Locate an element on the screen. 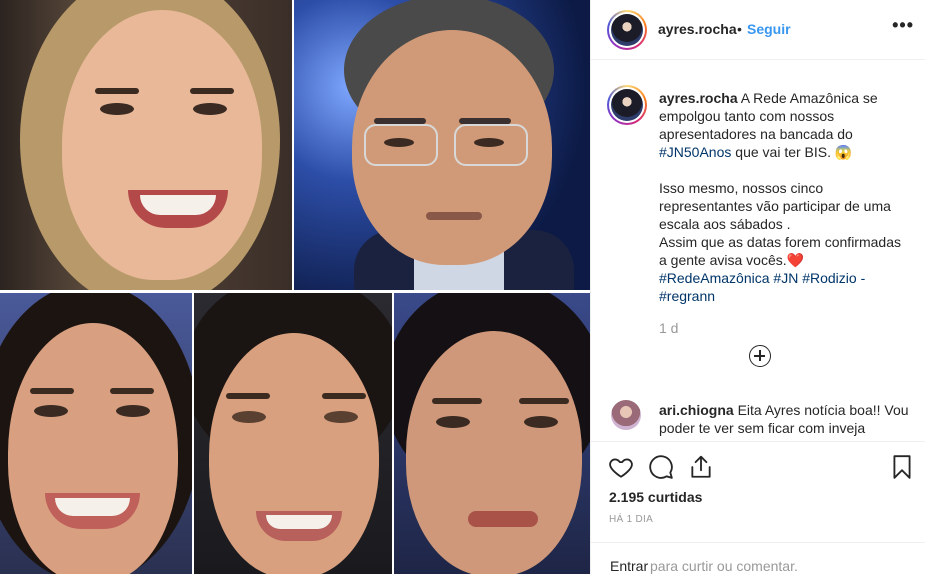 The width and height of the screenshot is (925, 574). more-icon: ••• is located at coordinates (903, 25).